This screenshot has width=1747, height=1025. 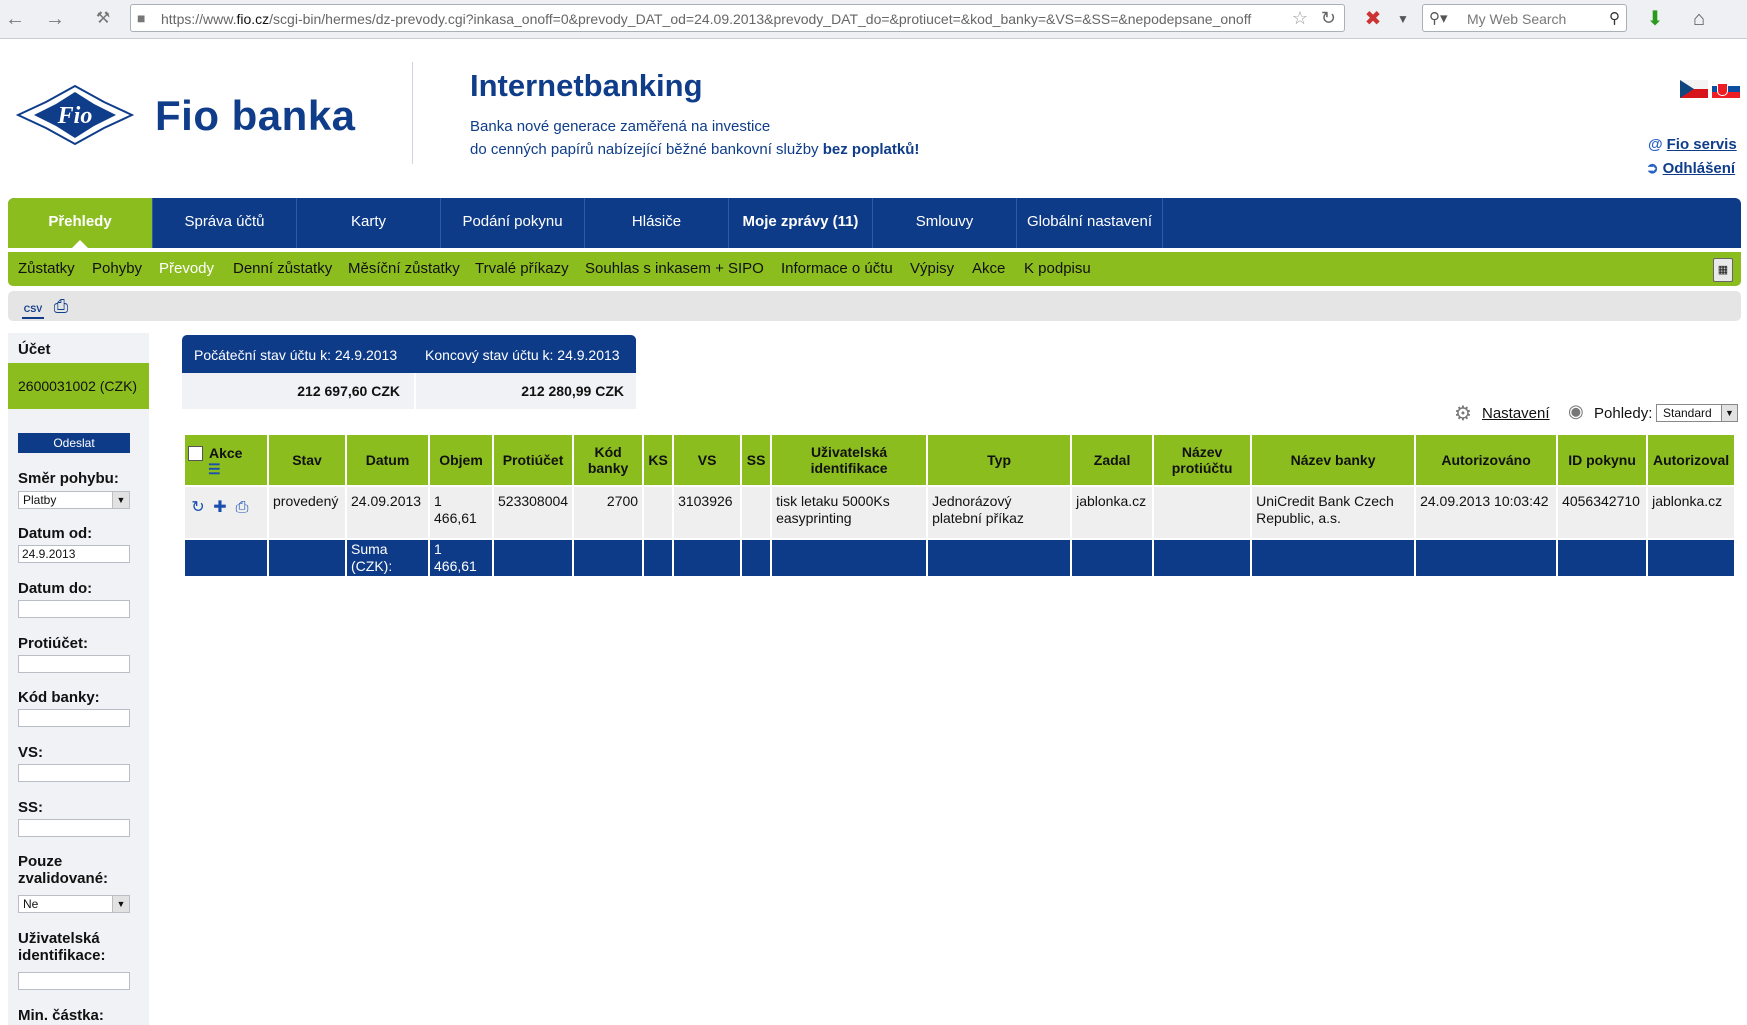 What do you see at coordinates (387, 460) in the screenshot?
I see `col-datum: Datum` at bounding box center [387, 460].